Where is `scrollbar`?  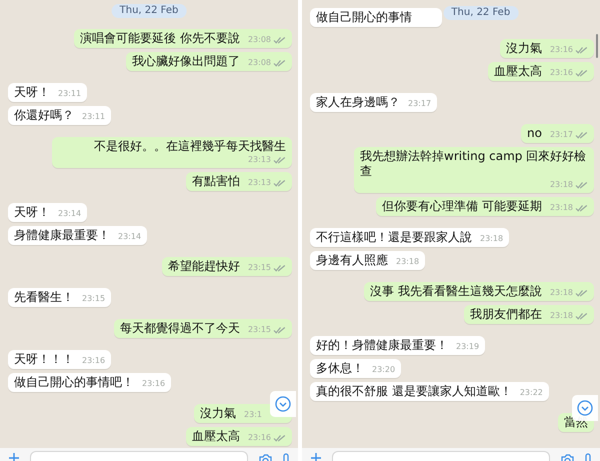
scrollbar is located at coordinates (597, 46).